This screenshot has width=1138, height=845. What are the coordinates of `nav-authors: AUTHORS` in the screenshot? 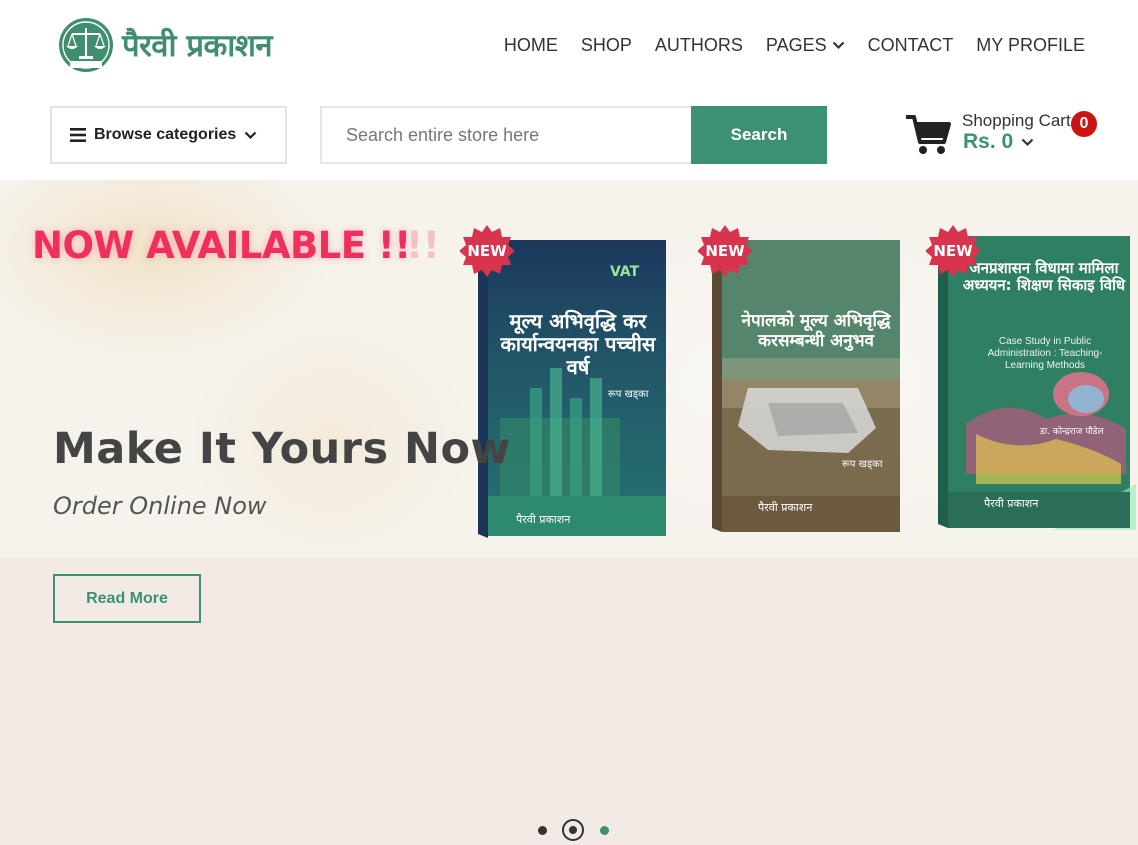 It's located at (699, 45).